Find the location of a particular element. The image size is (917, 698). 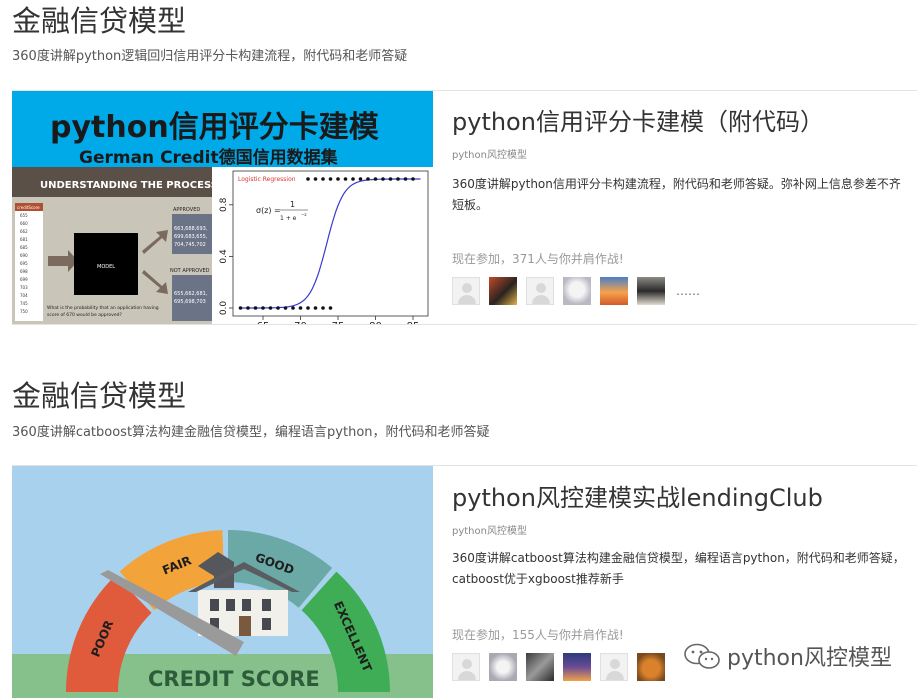

participant-count: 现在参加，155人与你并肩作战! is located at coordinates (538, 635).